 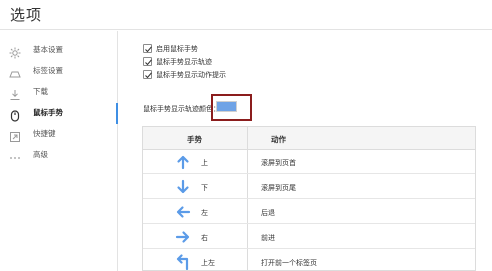 What do you see at coordinates (183, 212) in the screenshot?
I see `arrow-left-icon` at bounding box center [183, 212].